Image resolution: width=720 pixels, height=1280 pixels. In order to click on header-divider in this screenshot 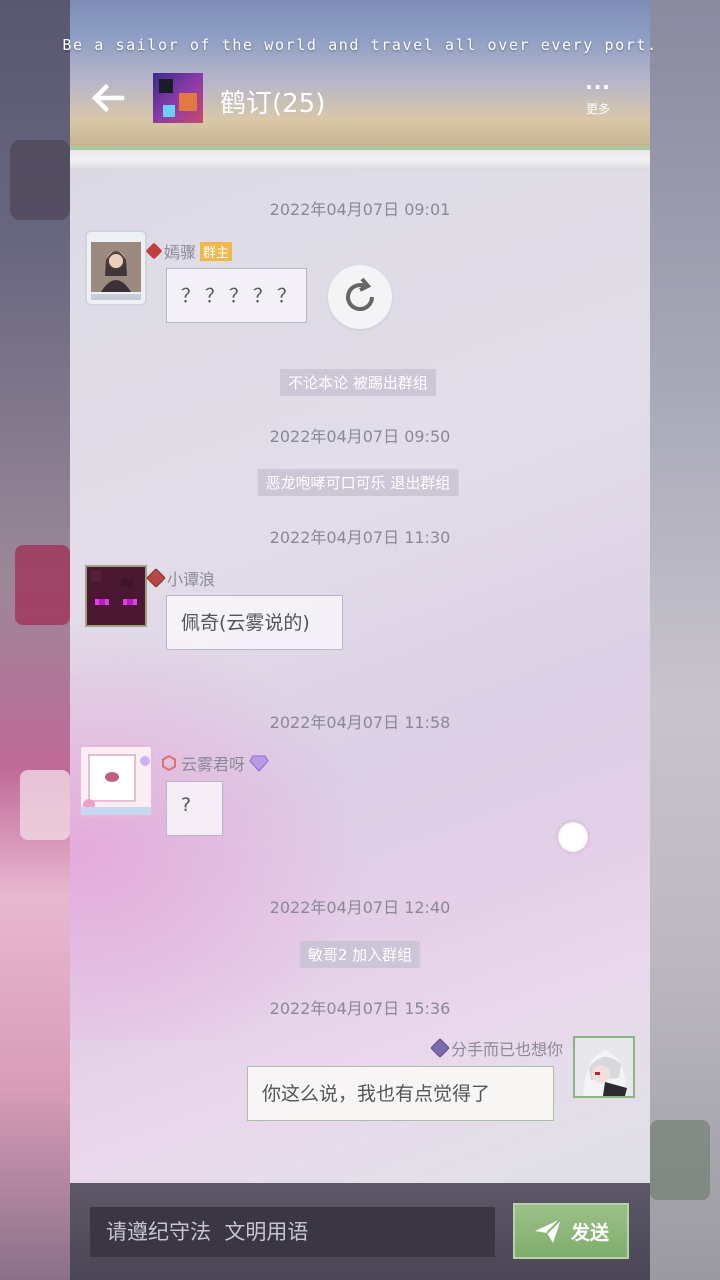, I will do `click(360, 160)`.